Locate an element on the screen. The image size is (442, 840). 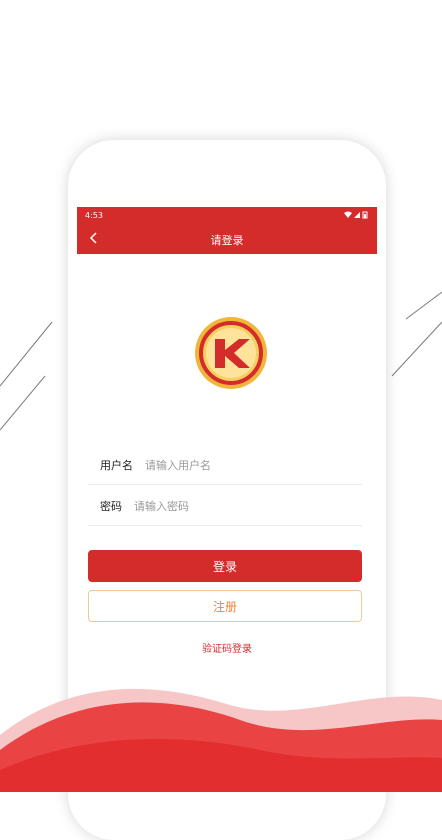
username-field: 用户名 is located at coordinates (225, 465).